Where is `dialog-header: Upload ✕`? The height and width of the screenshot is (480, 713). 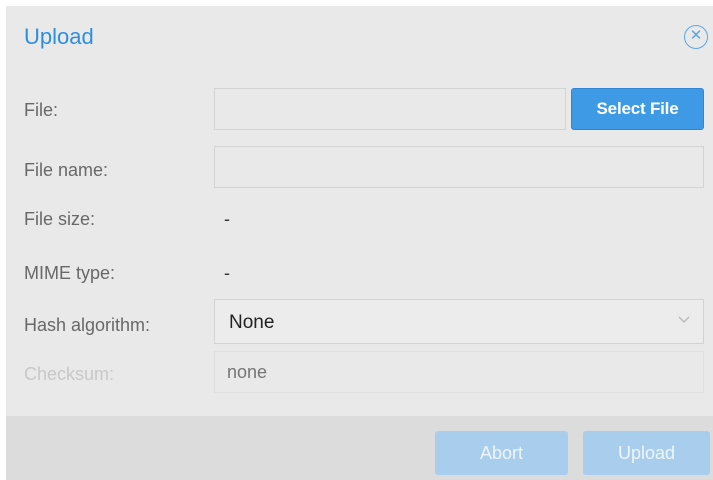 dialog-header: Upload ✕ is located at coordinates (359, 36).